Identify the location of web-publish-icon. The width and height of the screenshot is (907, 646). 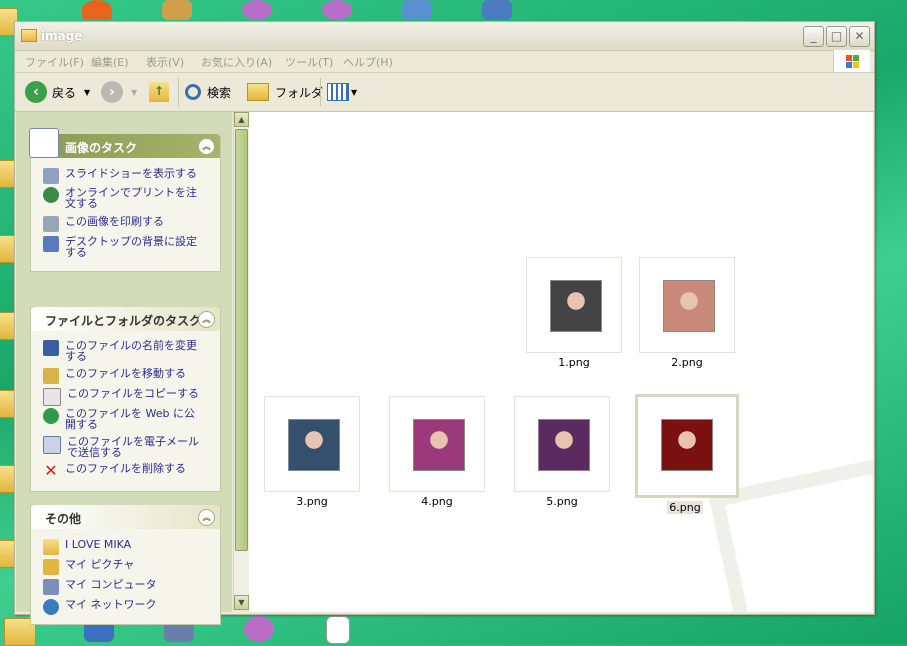
(51, 416).